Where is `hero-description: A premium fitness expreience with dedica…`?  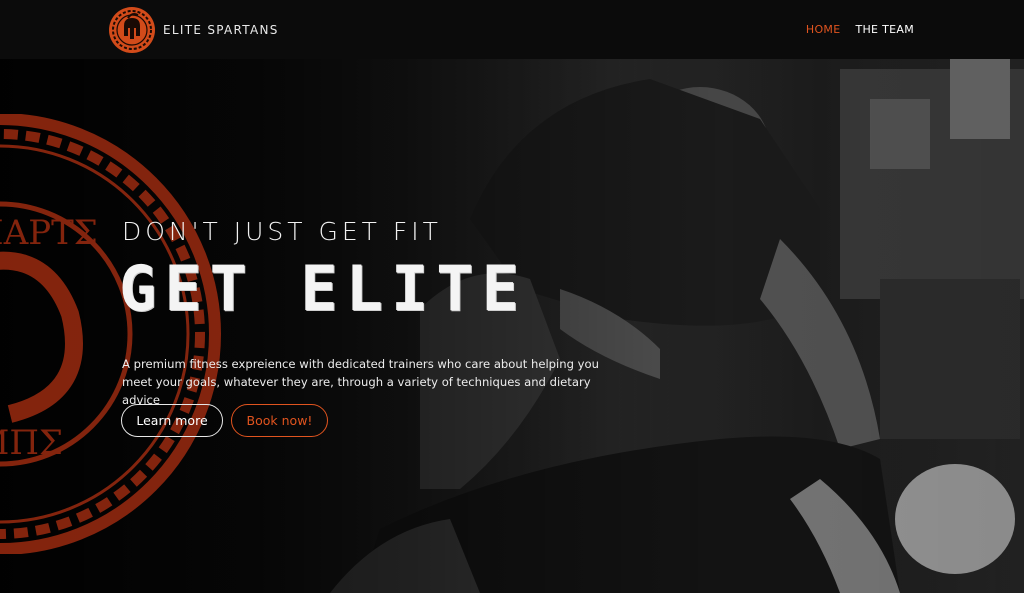 hero-description: A premium fitness expreience with dedica… is located at coordinates (360, 382).